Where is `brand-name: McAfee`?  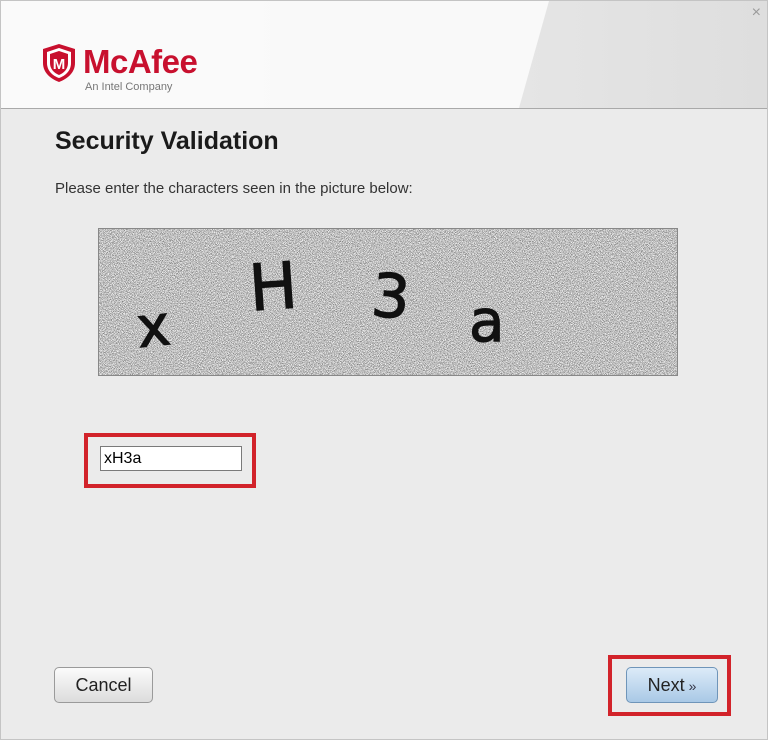
brand-name: McAfee is located at coordinates (140, 61).